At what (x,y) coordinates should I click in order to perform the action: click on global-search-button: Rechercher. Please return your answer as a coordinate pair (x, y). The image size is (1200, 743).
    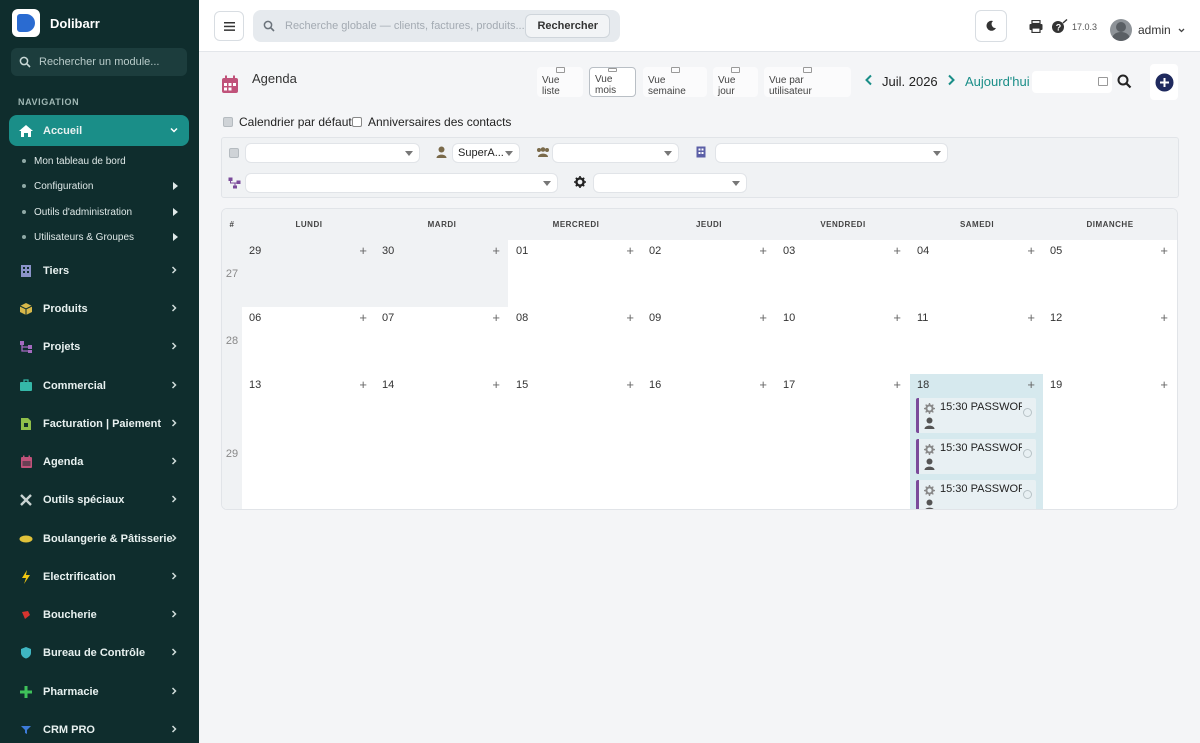
    Looking at the image, I should click on (567, 26).